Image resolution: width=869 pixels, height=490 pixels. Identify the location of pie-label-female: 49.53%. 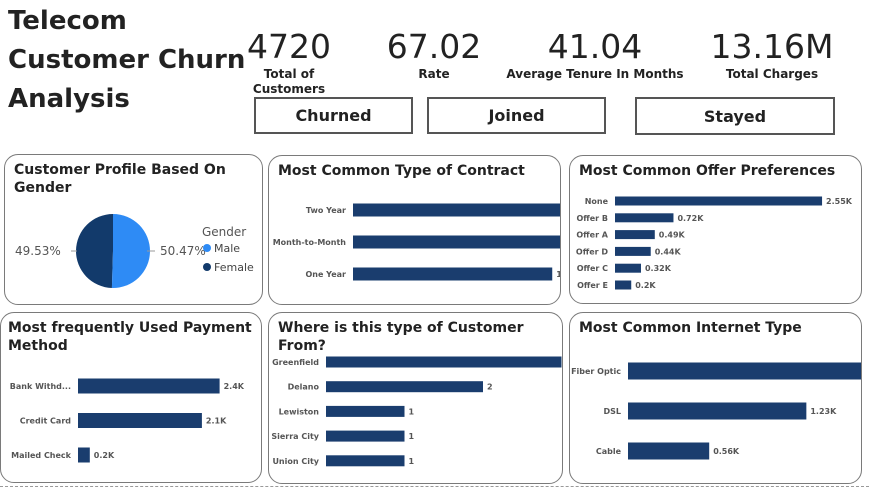
(38, 251).